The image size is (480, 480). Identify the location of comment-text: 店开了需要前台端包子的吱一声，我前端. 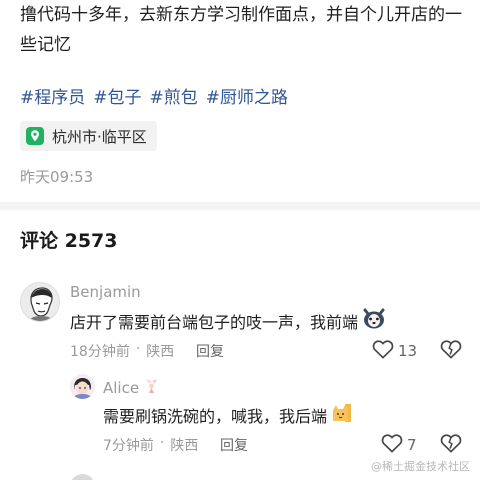
(228, 322).